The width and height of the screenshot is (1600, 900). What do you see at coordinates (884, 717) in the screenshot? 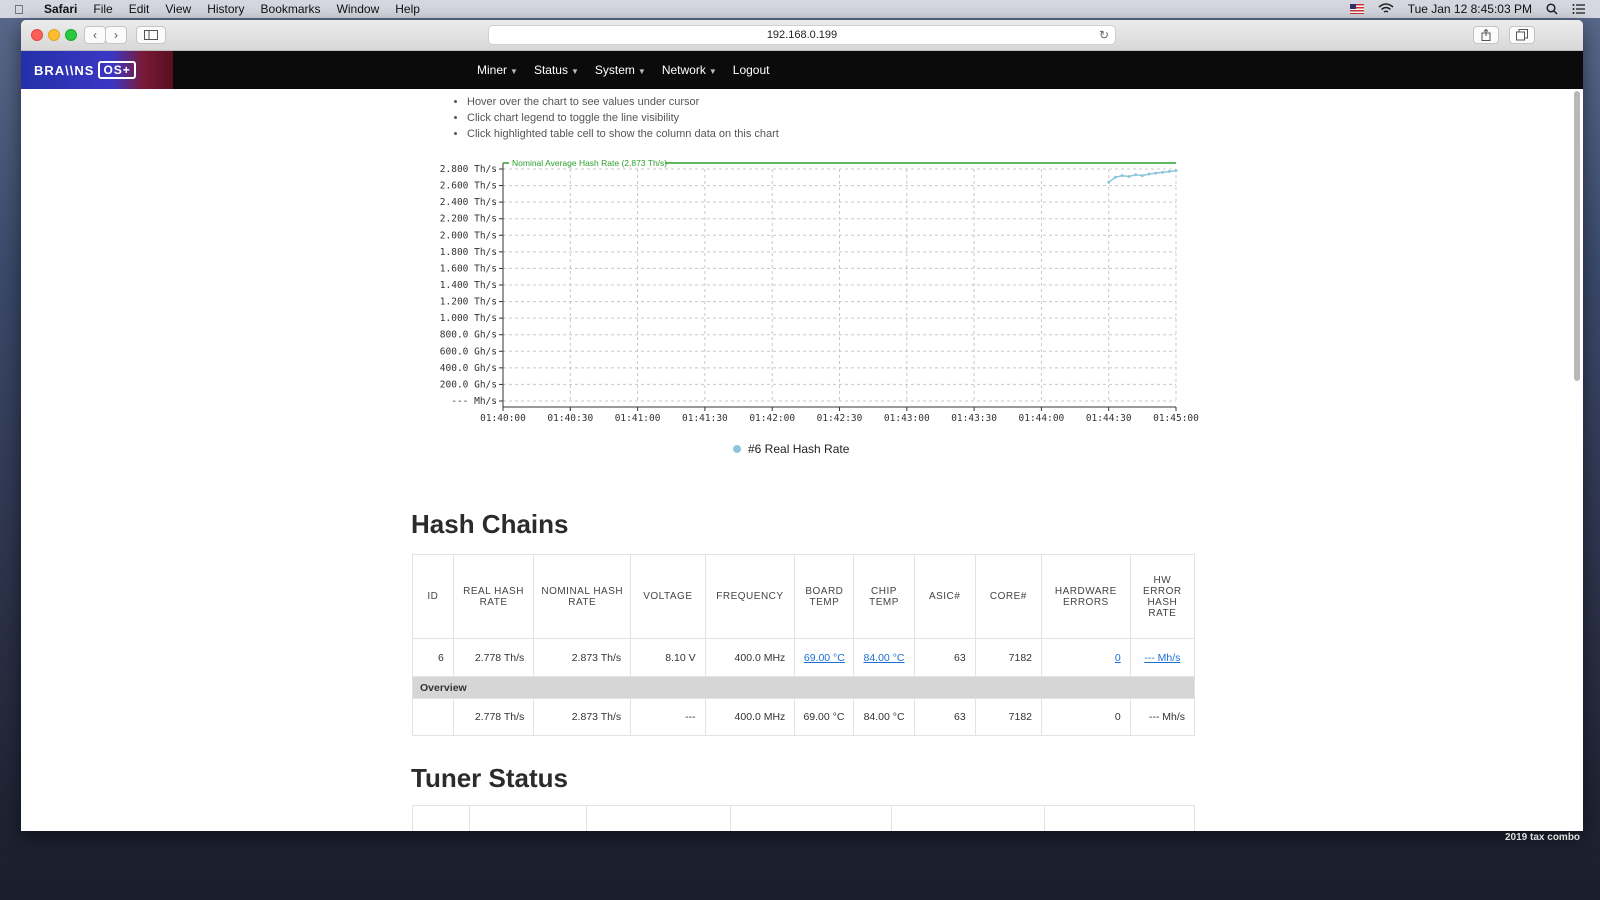
I see `cell-chip-temp: 84.00 °C` at bounding box center [884, 717].